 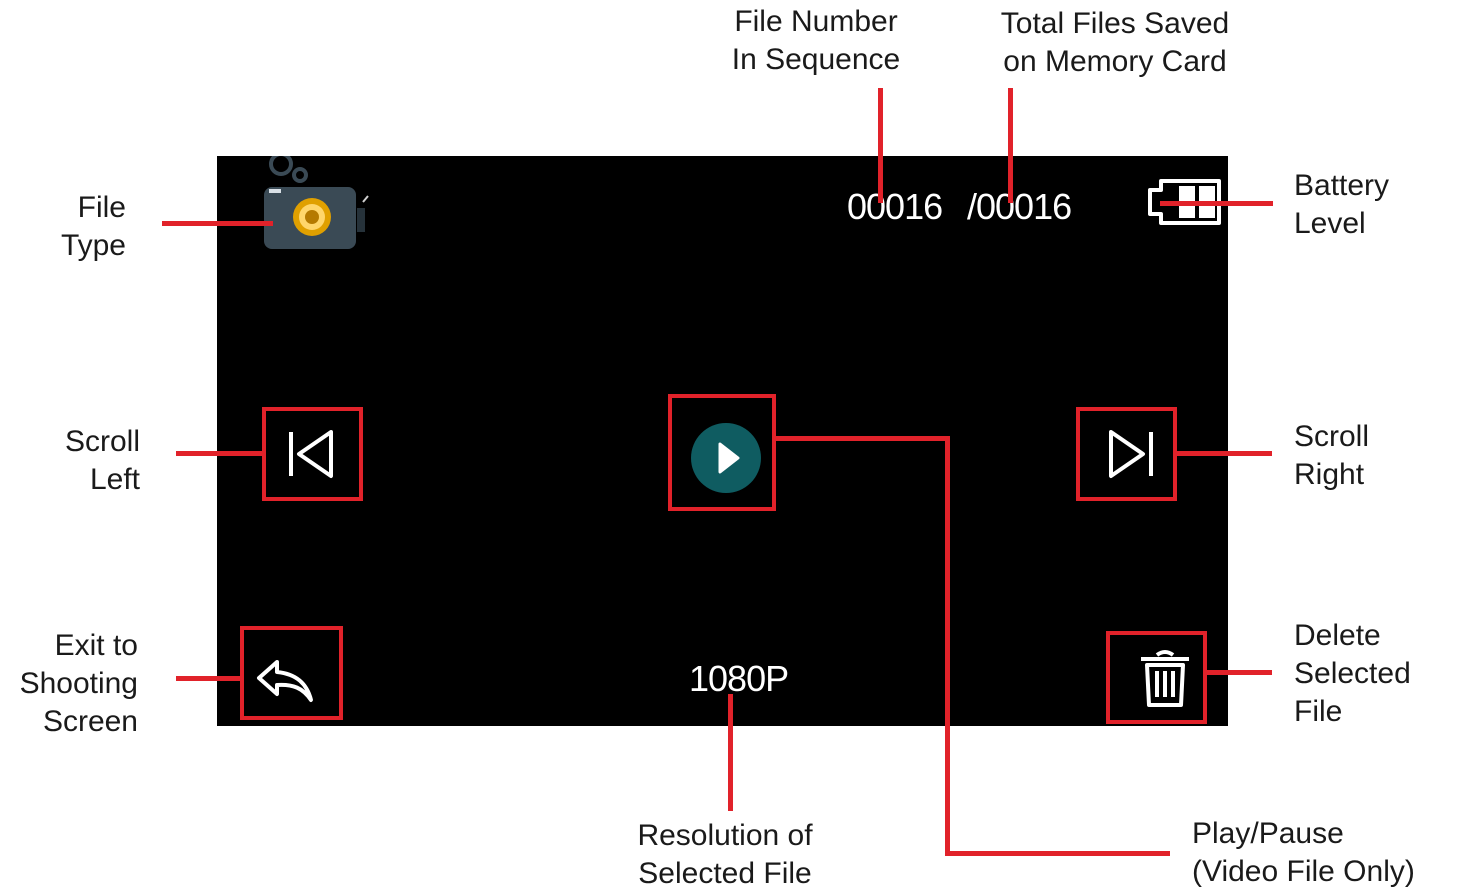 I want to click on callout-resolution, so click(x=730, y=752).